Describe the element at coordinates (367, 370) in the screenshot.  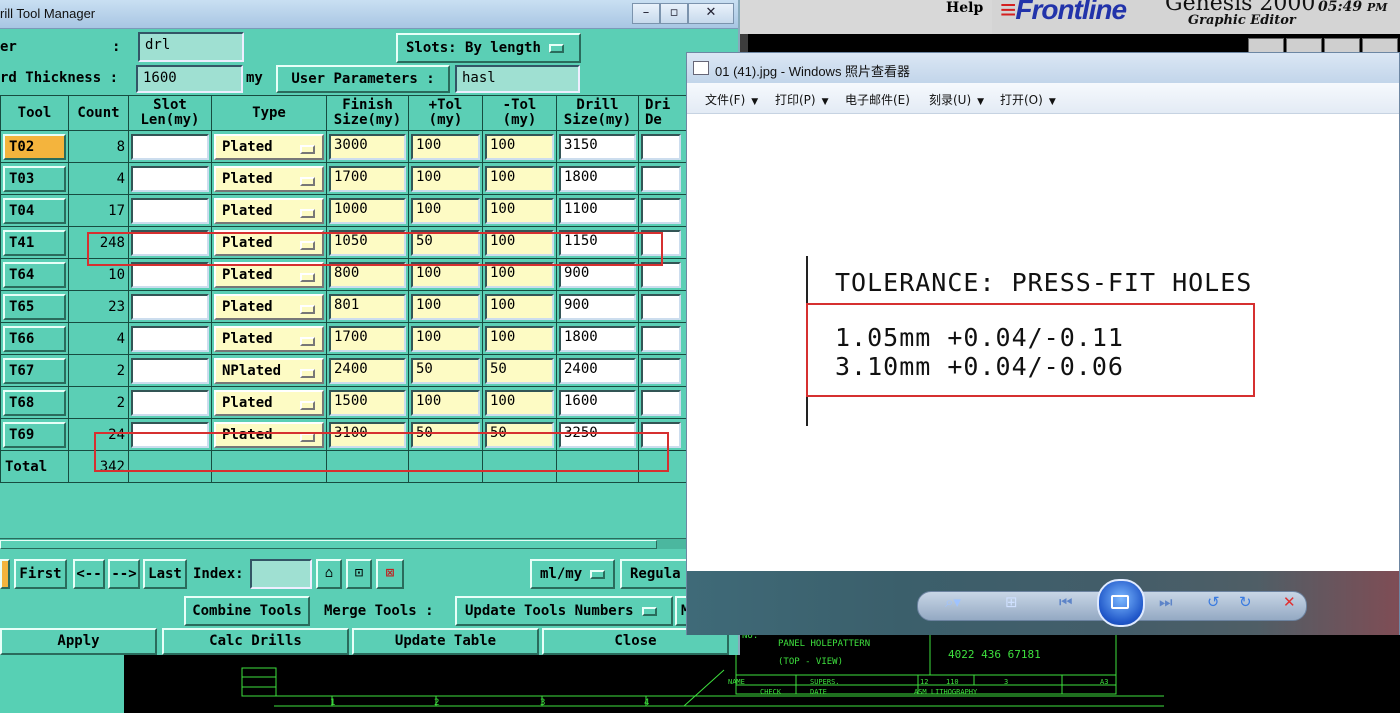
I see `finish-size-input: 2400` at that location.